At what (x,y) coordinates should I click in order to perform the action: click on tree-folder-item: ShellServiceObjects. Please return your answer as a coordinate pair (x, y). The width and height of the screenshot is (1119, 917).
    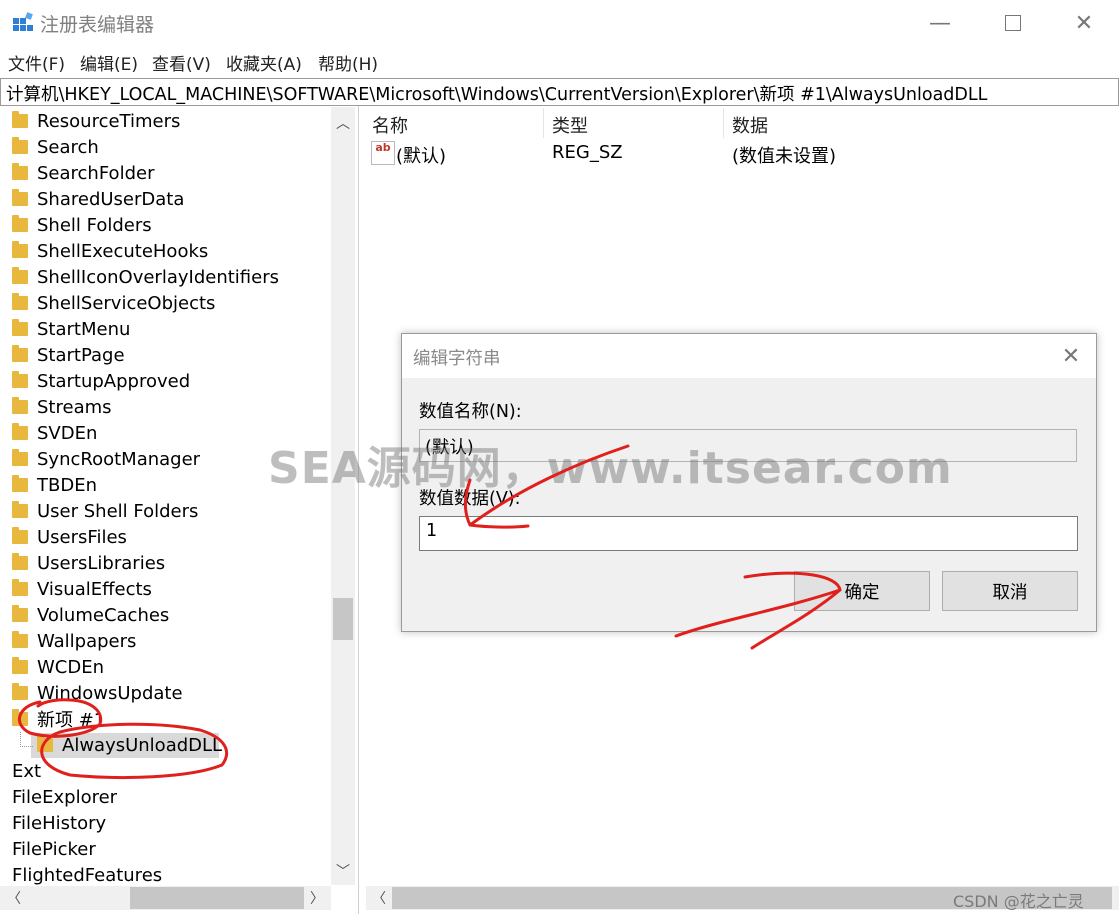
    Looking at the image, I should click on (113, 303).